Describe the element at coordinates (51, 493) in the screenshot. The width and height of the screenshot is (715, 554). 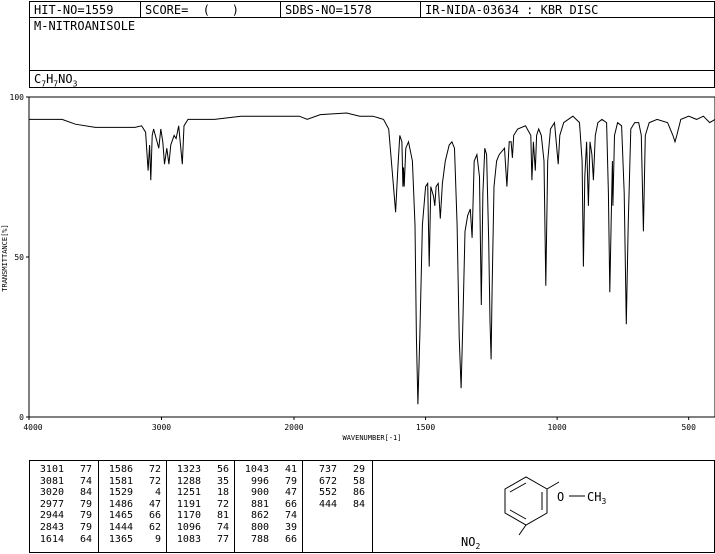
I see `peak-wavenumber: 3020` at that location.